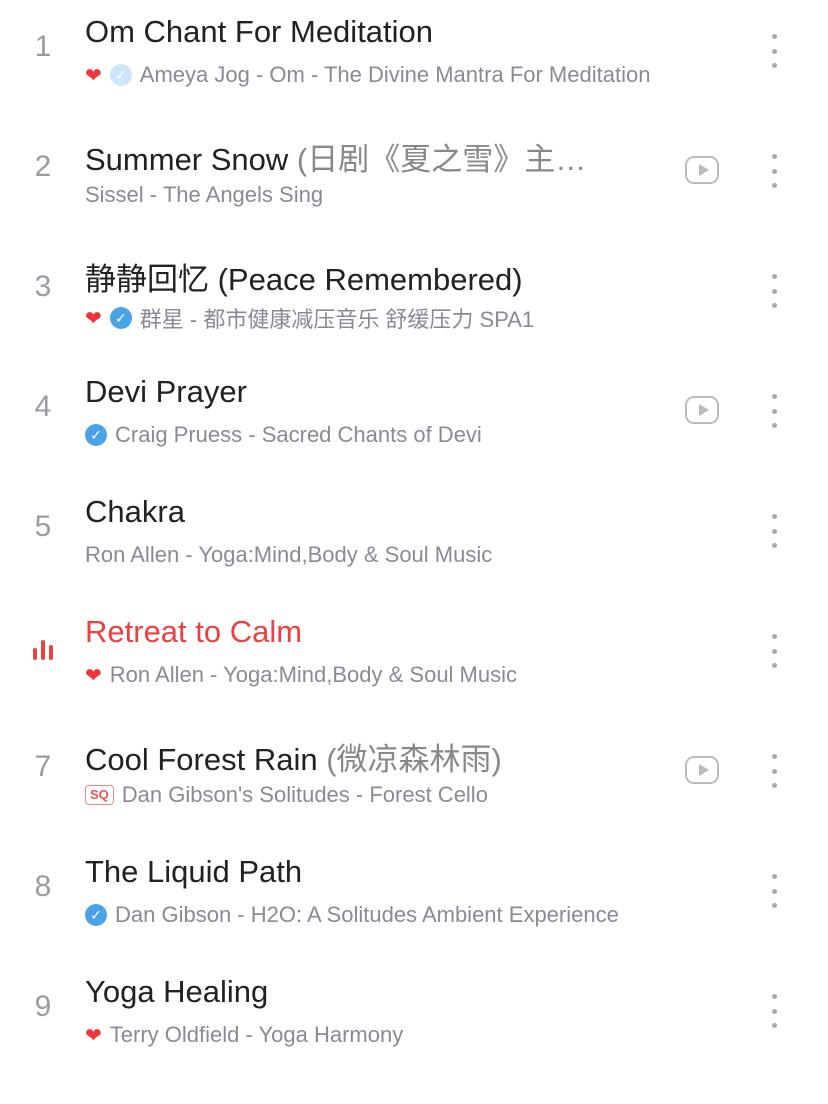 This screenshot has width=828, height=1104. What do you see at coordinates (43, 1006) in the screenshot?
I see `track-number: 9` at bounding box center [43, 1006].